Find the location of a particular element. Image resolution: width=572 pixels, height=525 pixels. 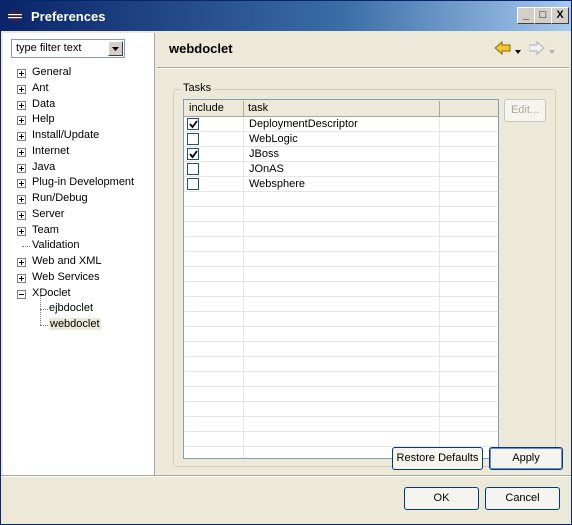

tree-item: Web Services is located at coordinates (78, 278).